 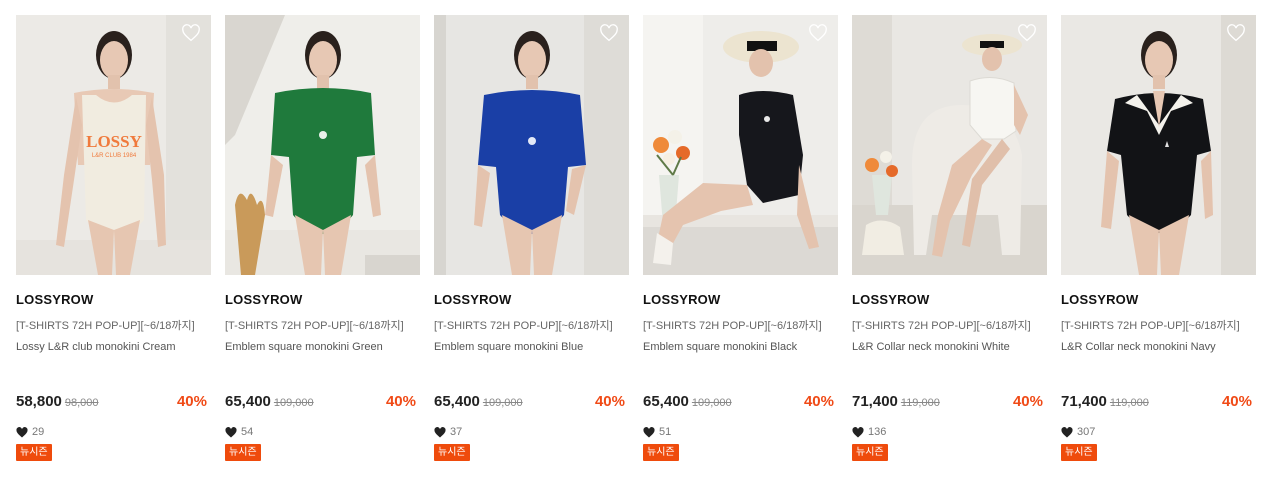 What do you see at coordinates (39, 401) in the screenshot?
I see `sale-price: 58,800` at bounding box center [39, 401].